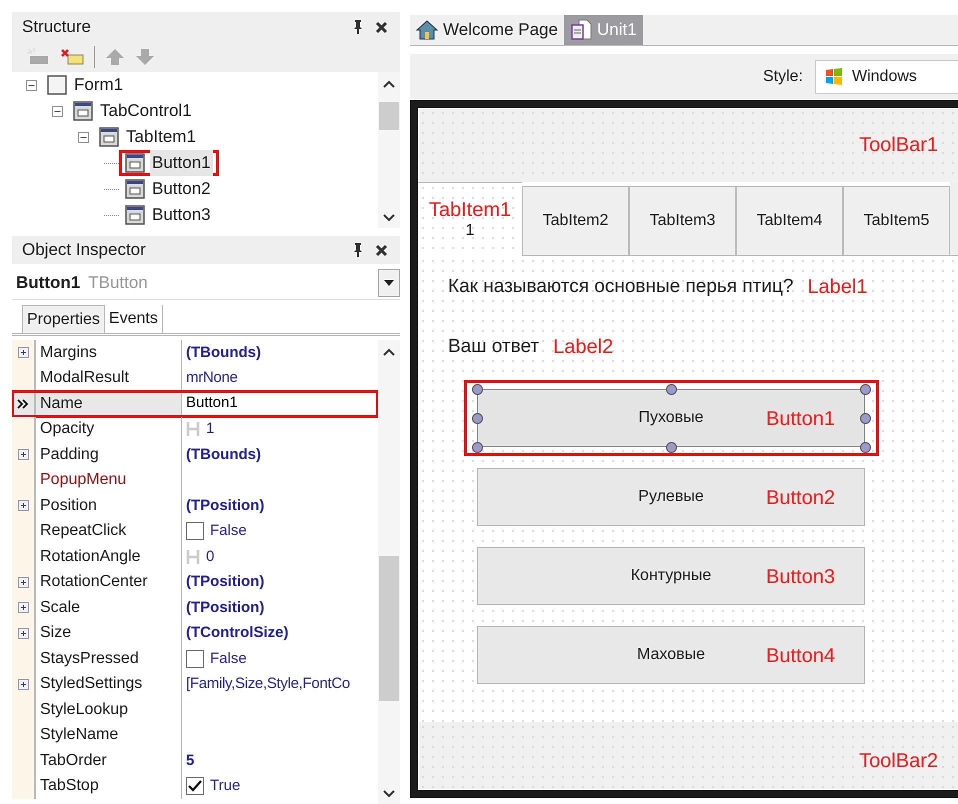 The image size is (958, 804). Describe the element at coordinates (210, 556) in the screenshot. I see `property-value: 0` at that location.